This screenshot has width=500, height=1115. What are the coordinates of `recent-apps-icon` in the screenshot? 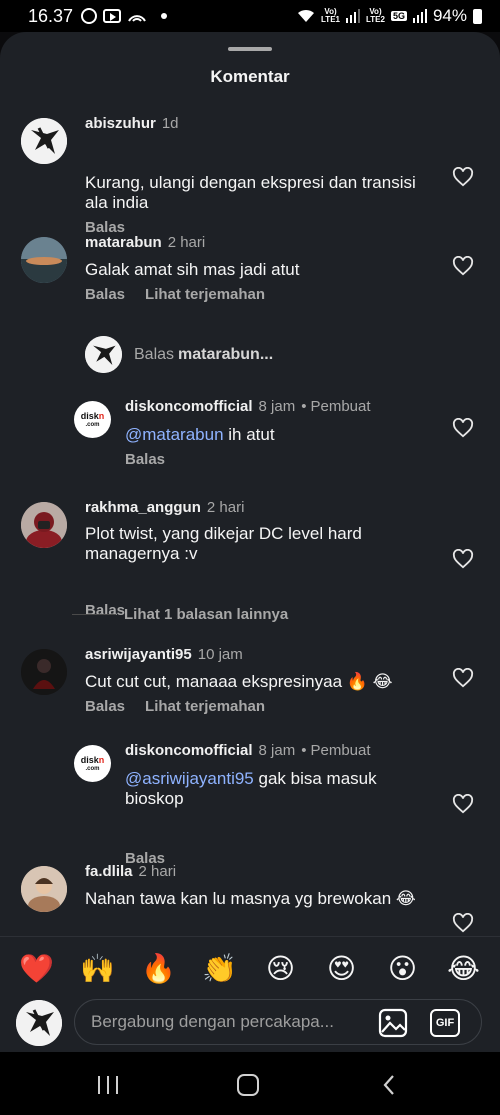 It's located at (109, 1085).